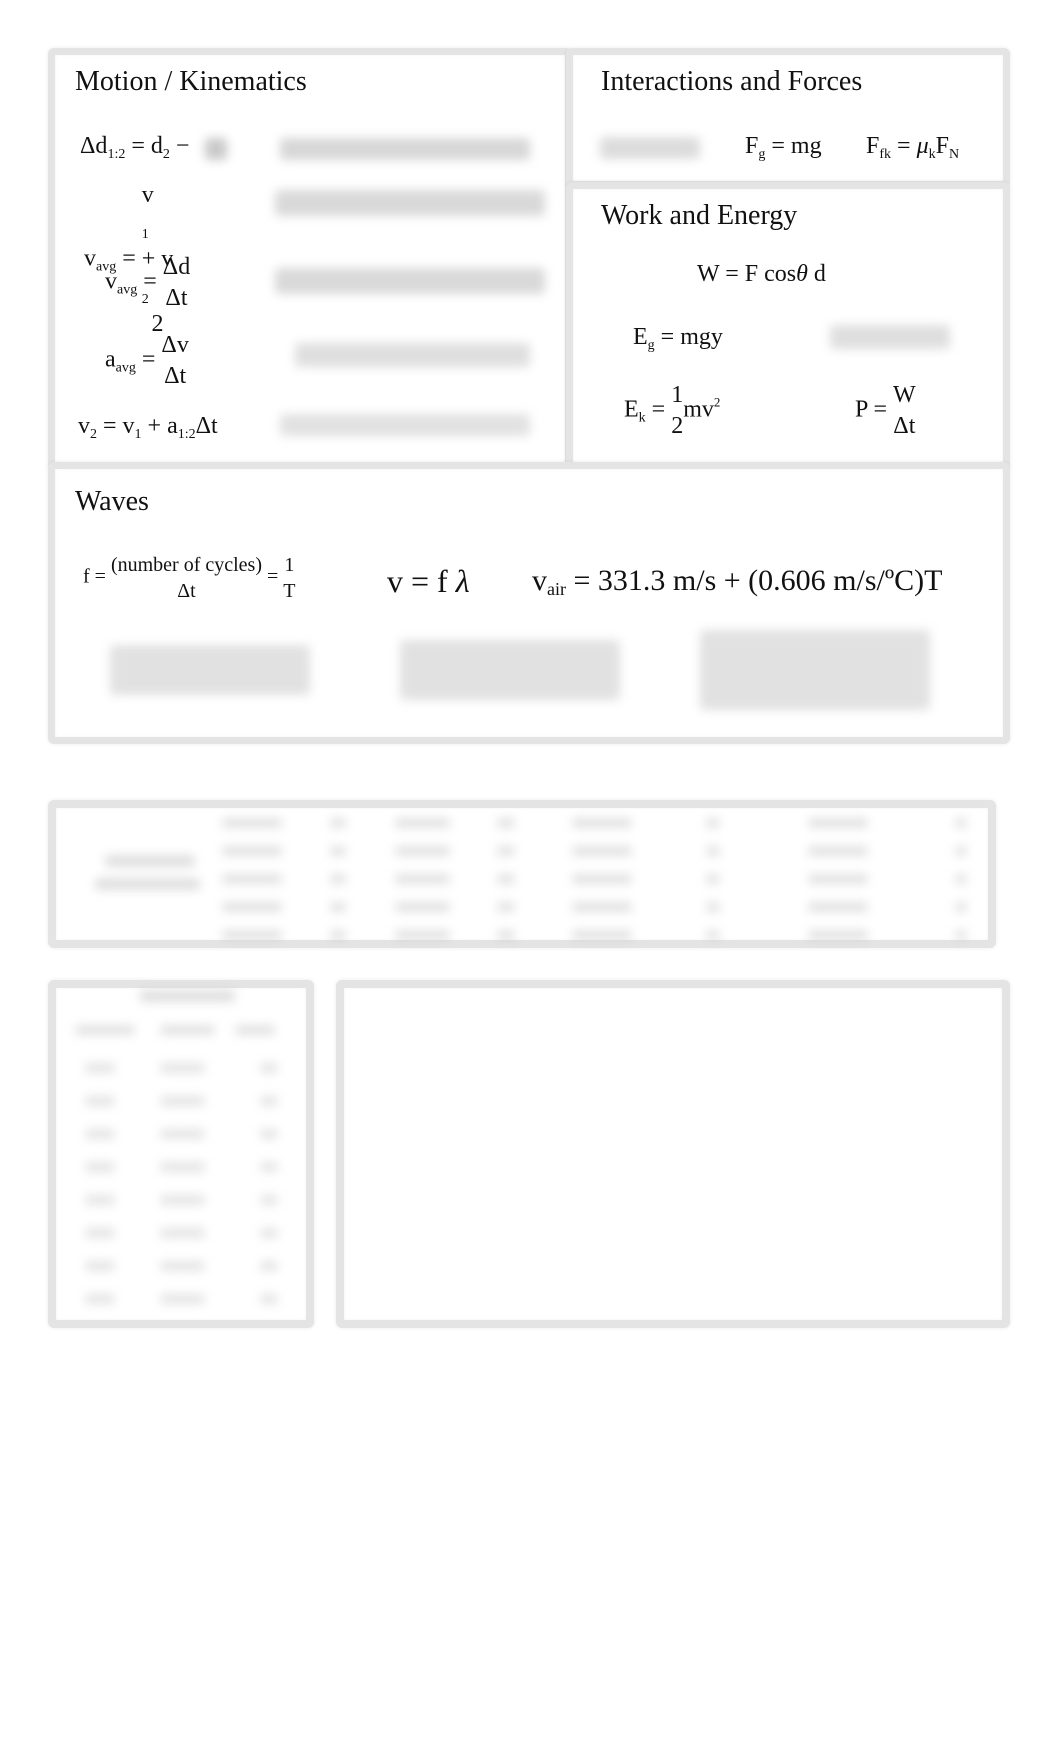 The height and width of the screenshot is (1752, 1062). I want to click on fraction: 1 2, so click(677, 411).